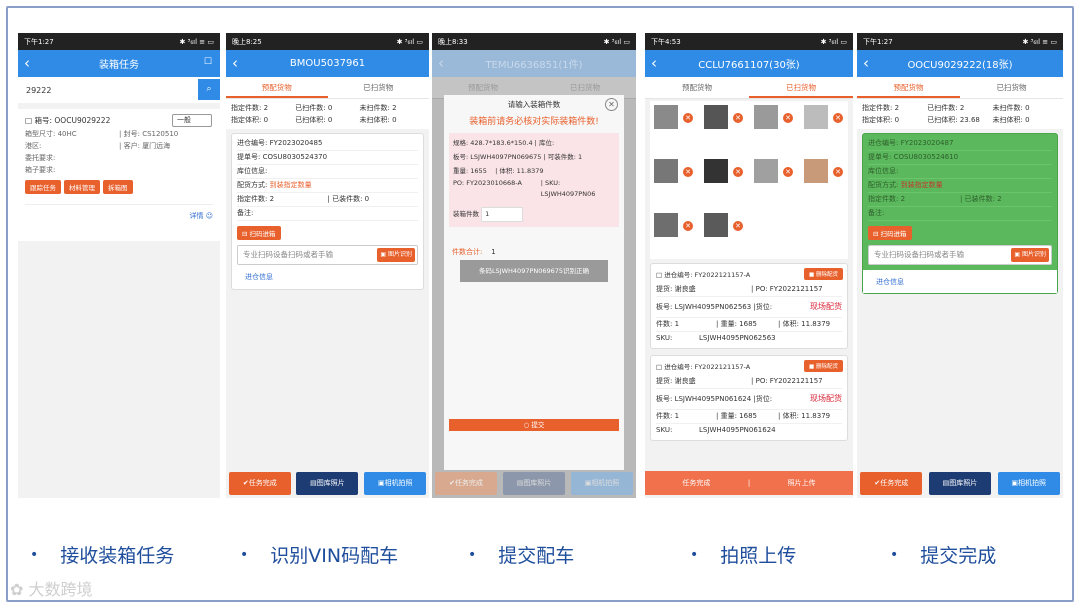 The image size is (1080, 608). I want to click on trash-icon: ■, so click(812, 275).